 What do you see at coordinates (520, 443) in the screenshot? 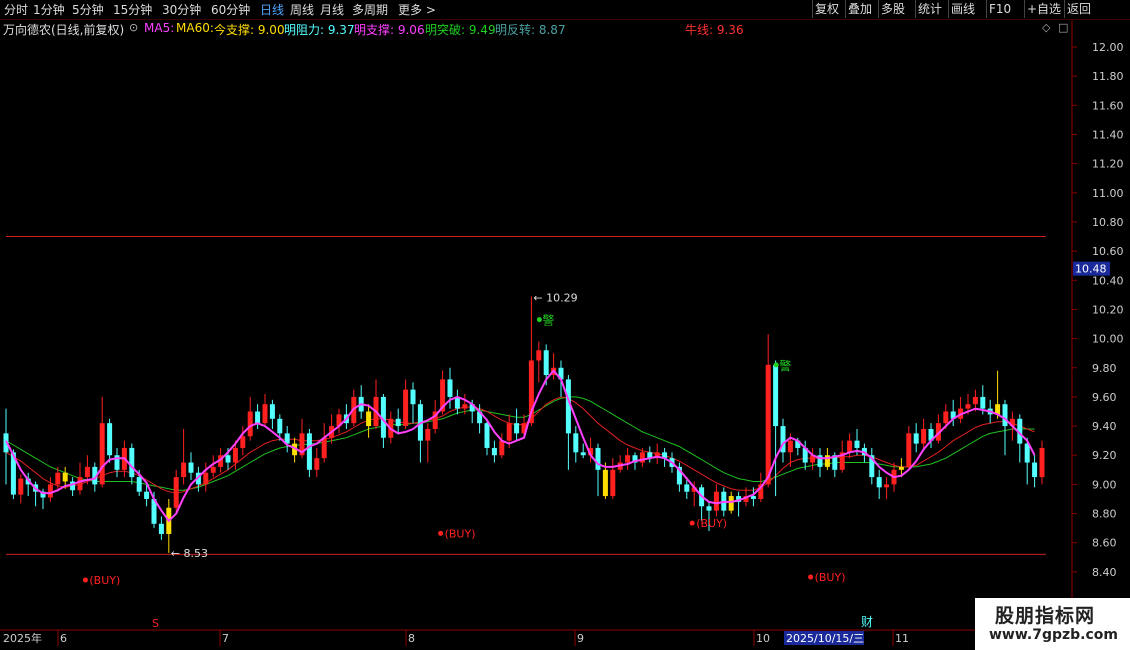
I see `ma-long-line` at bounding box center [520, 443].